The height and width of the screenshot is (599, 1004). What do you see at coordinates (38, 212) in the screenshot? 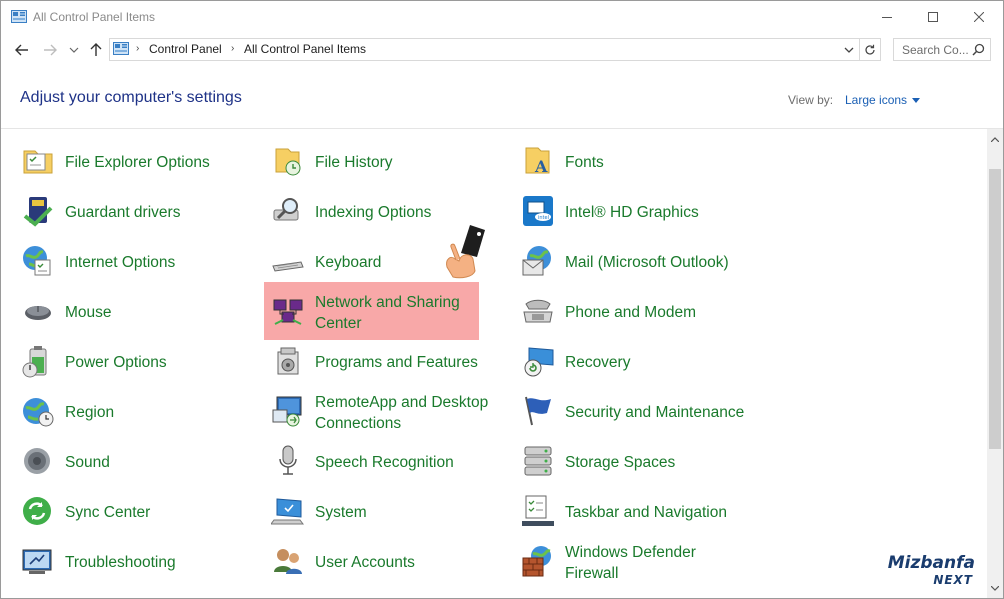
I see `guardant-icon` at bounding box center [38, 212].